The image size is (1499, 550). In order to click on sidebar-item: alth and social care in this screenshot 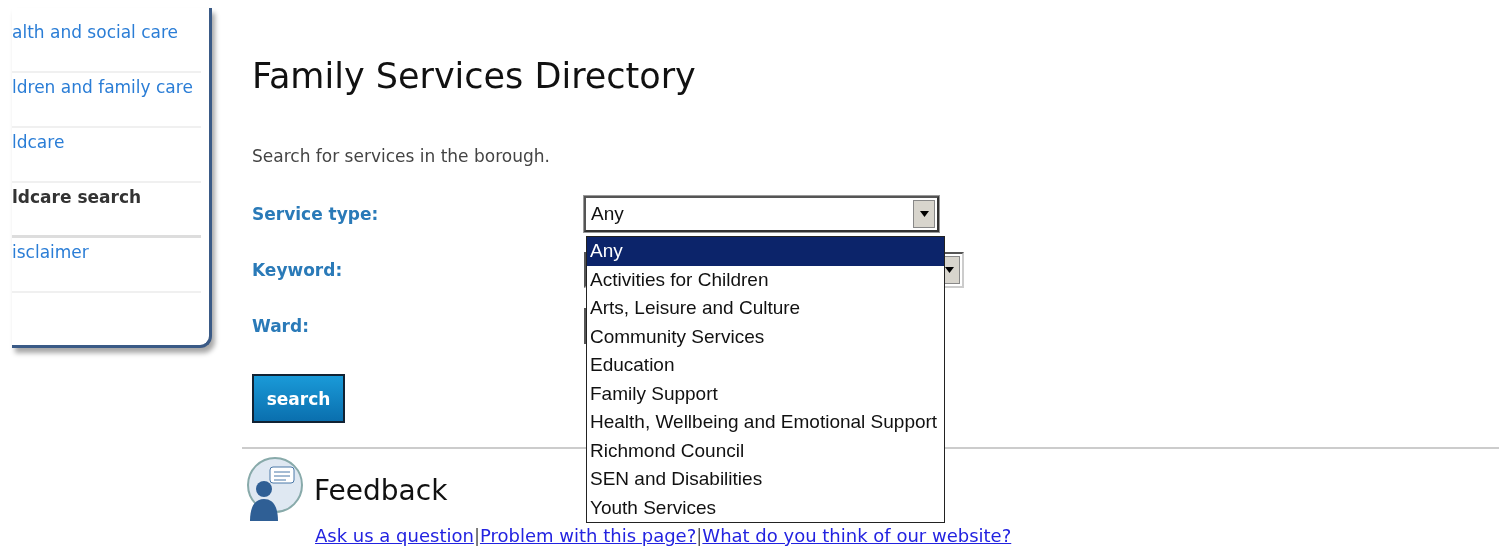, I will do `click(106, 45)`.